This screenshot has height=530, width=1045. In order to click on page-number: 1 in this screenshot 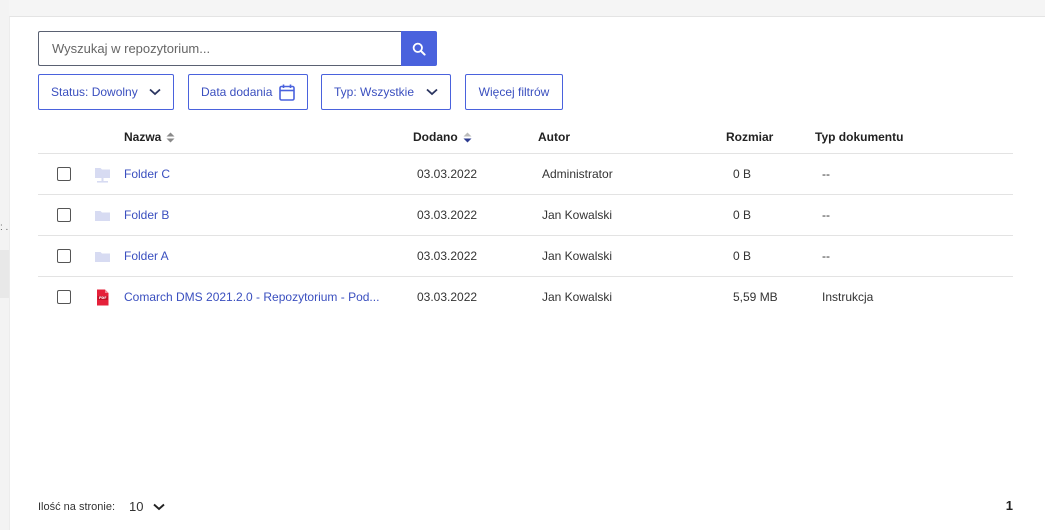, I will do `click(1009, 505)`.